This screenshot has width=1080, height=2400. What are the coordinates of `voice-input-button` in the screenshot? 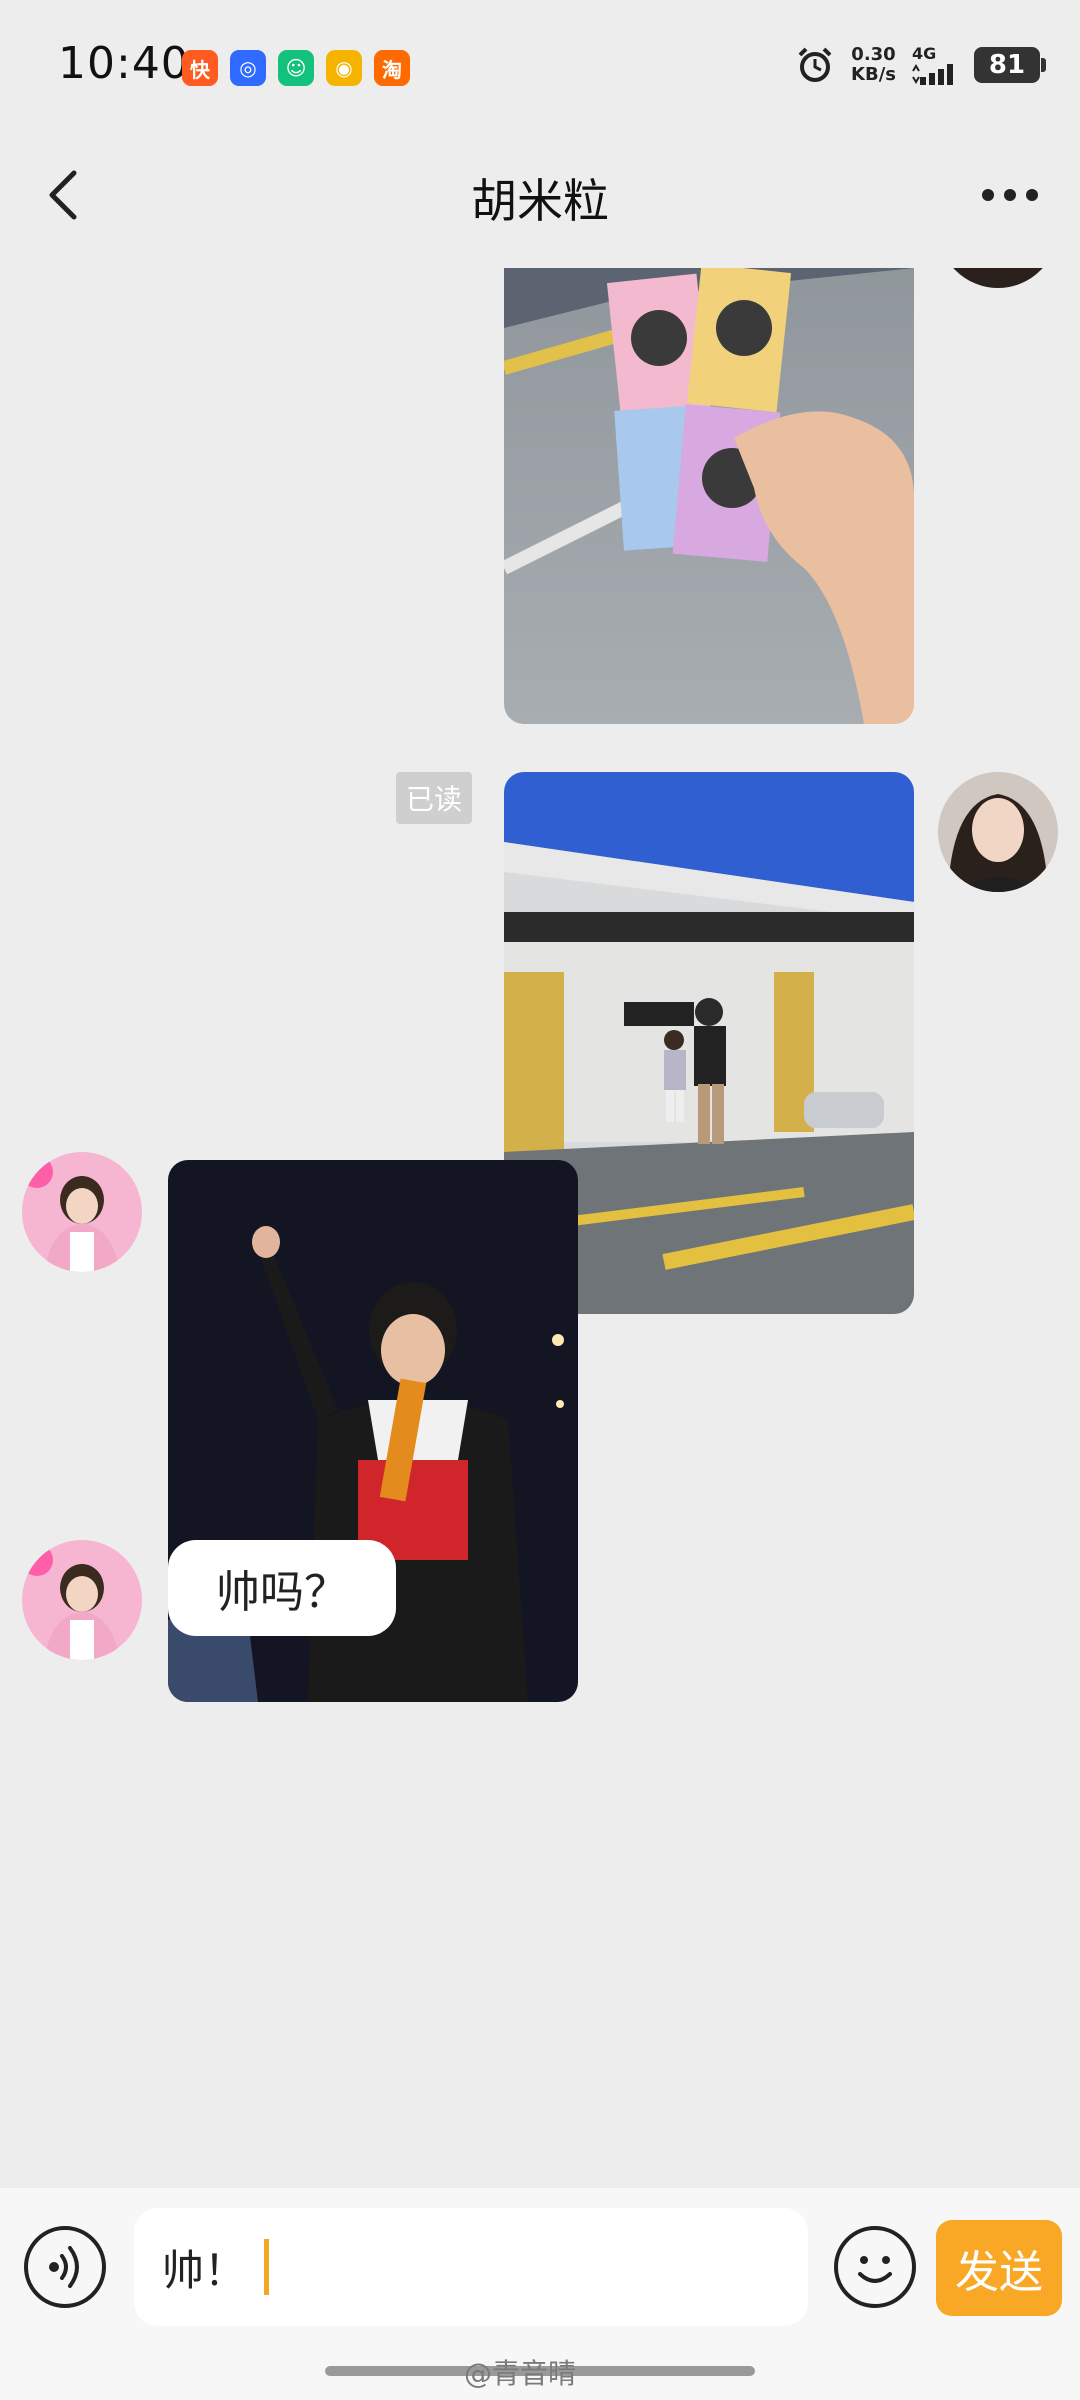 It's located at (65, 2267).